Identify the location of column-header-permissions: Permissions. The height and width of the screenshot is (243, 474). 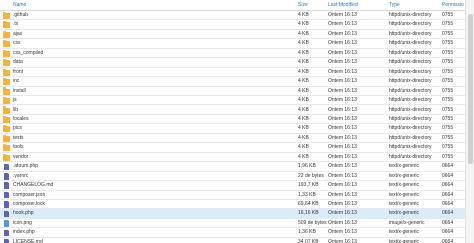
(453, 5).